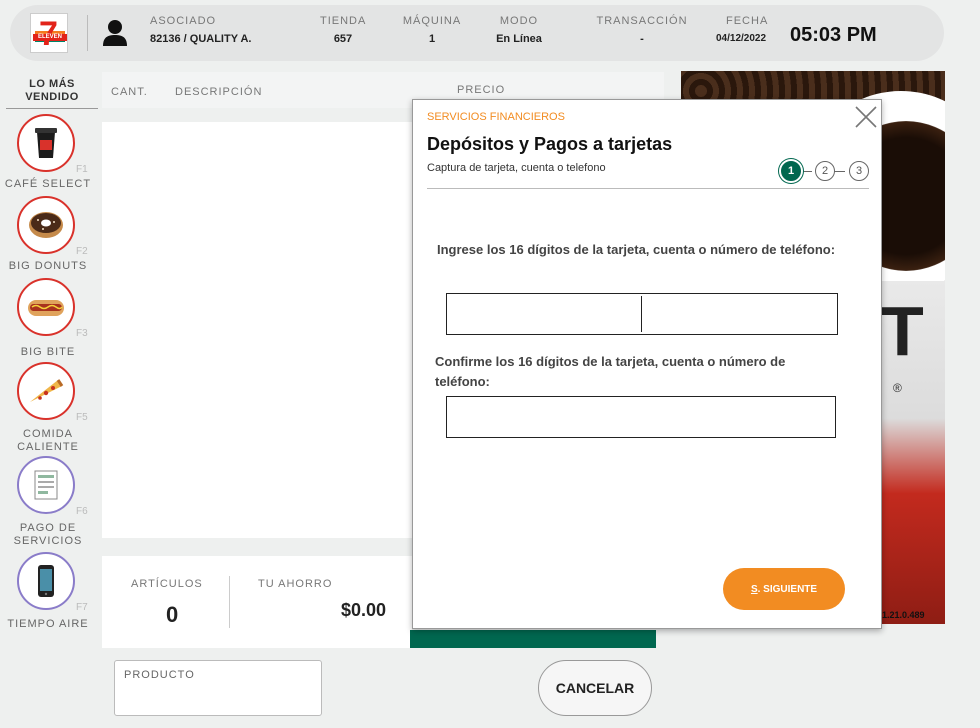  Describe the element at coordinates (295, 584) in the screenshot. I see `ahorro-label: TU AHORRO` at that location.